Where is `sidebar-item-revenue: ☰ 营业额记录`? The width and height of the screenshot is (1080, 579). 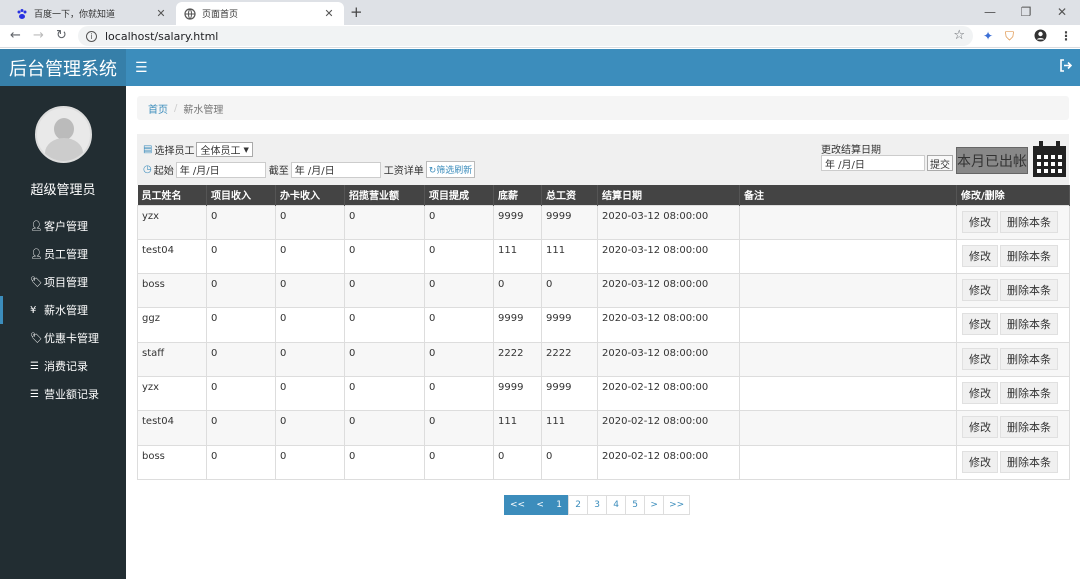 sidebar-item-revenue: ☰ 营业额记录 is located at coordinates (63, 394).